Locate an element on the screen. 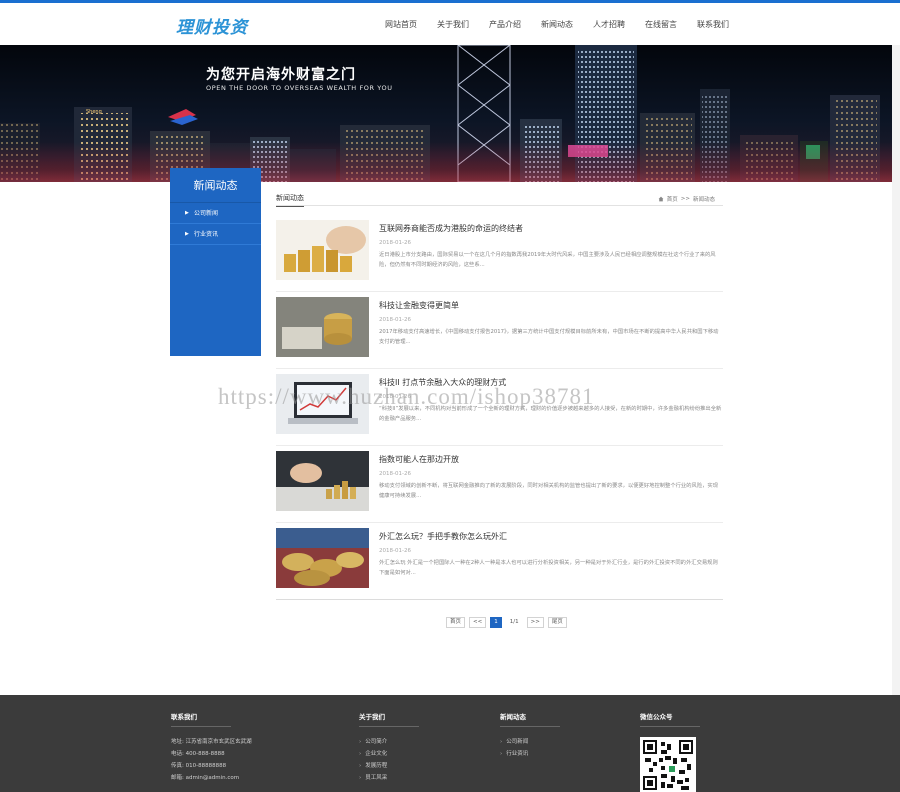  nav-contact: 联系我们 is located at coordinates (713, 24).